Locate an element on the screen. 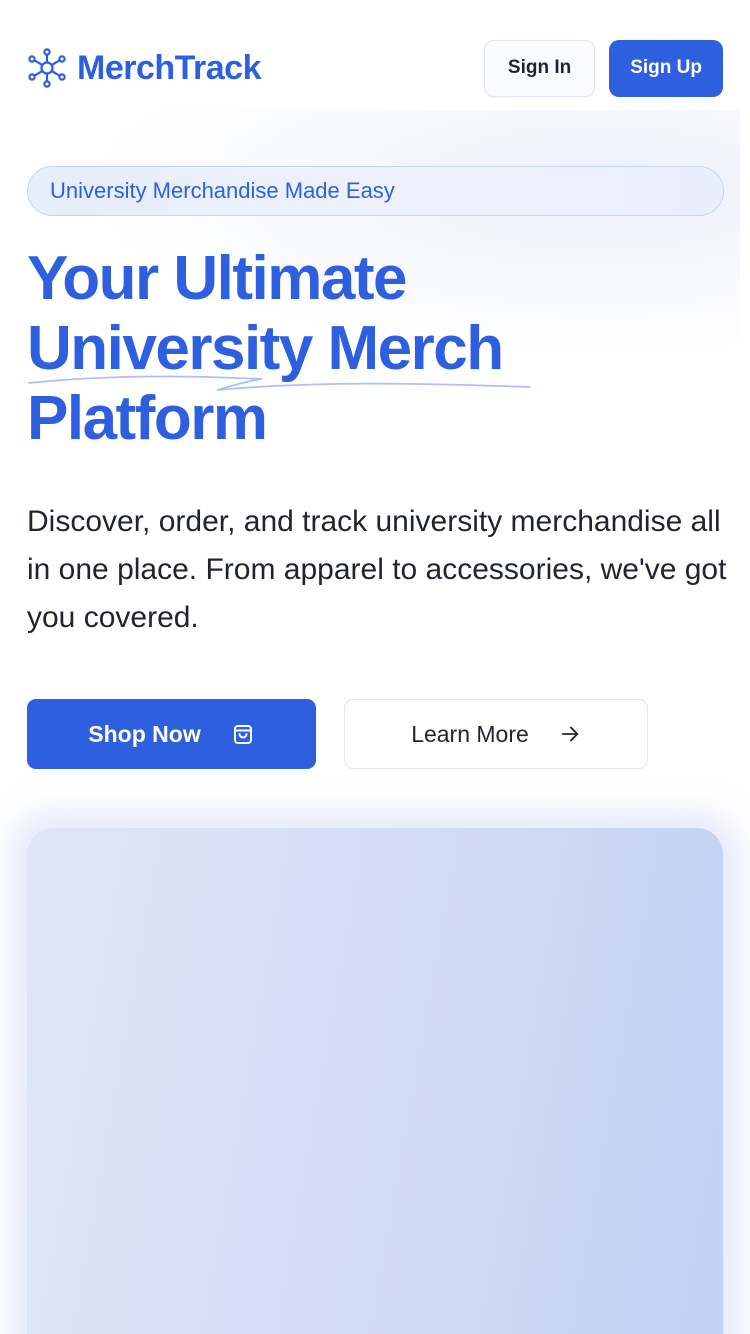 The image size is (750, 1334). headline-line-3: Platform is located at coordinates (147, 418).